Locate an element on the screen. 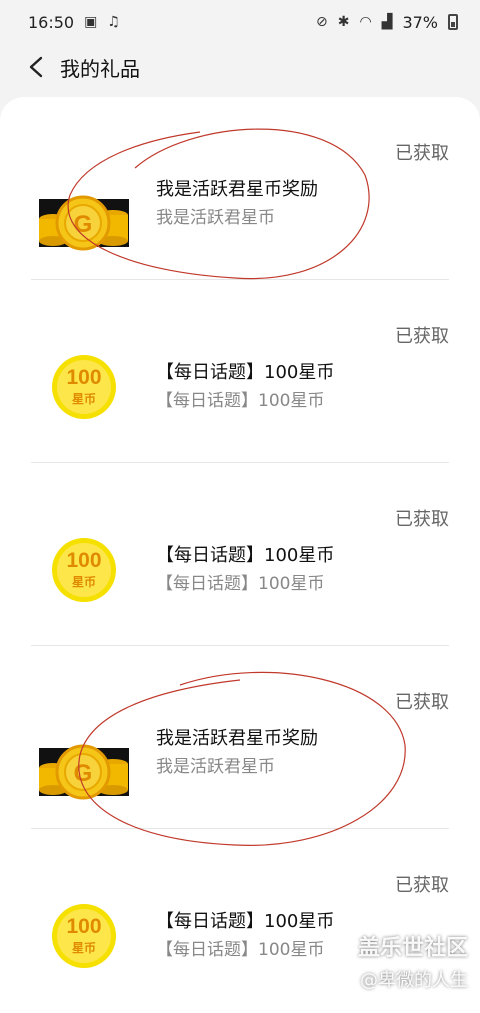 The width and height of the screenshot is (480, 1013). back-button is located at coordinates (36, 67).